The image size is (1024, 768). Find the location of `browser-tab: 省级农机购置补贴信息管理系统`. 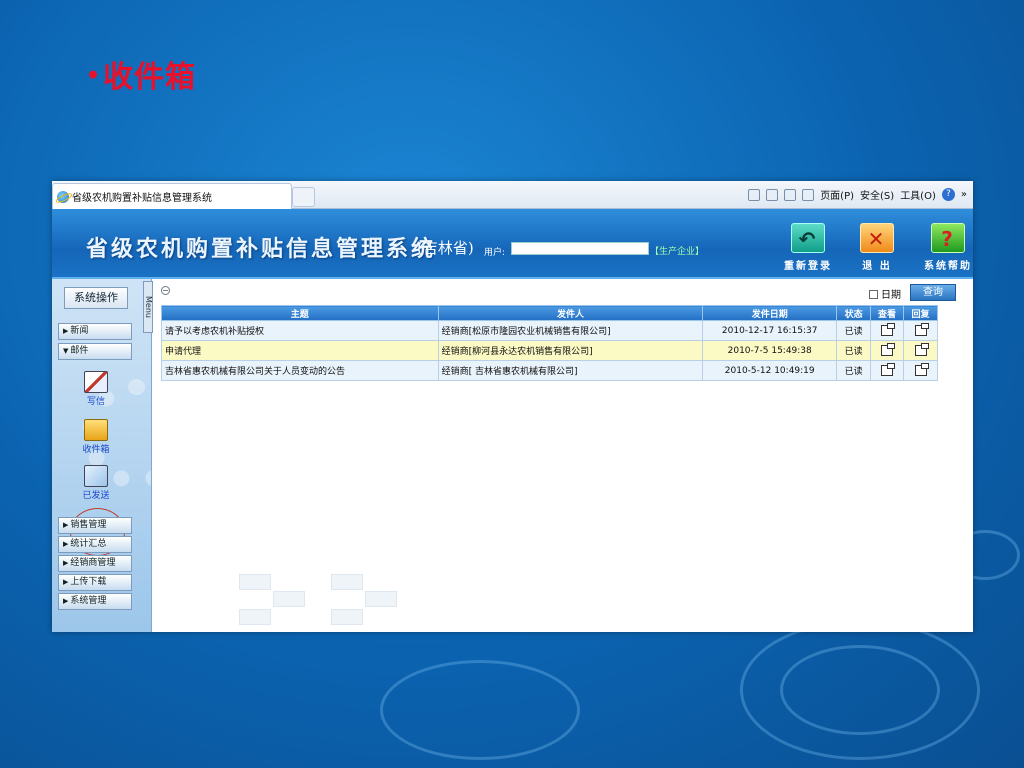

browser-tab: 省级农机购置补贴信息管理系统 is located at coordinates (172, 196).